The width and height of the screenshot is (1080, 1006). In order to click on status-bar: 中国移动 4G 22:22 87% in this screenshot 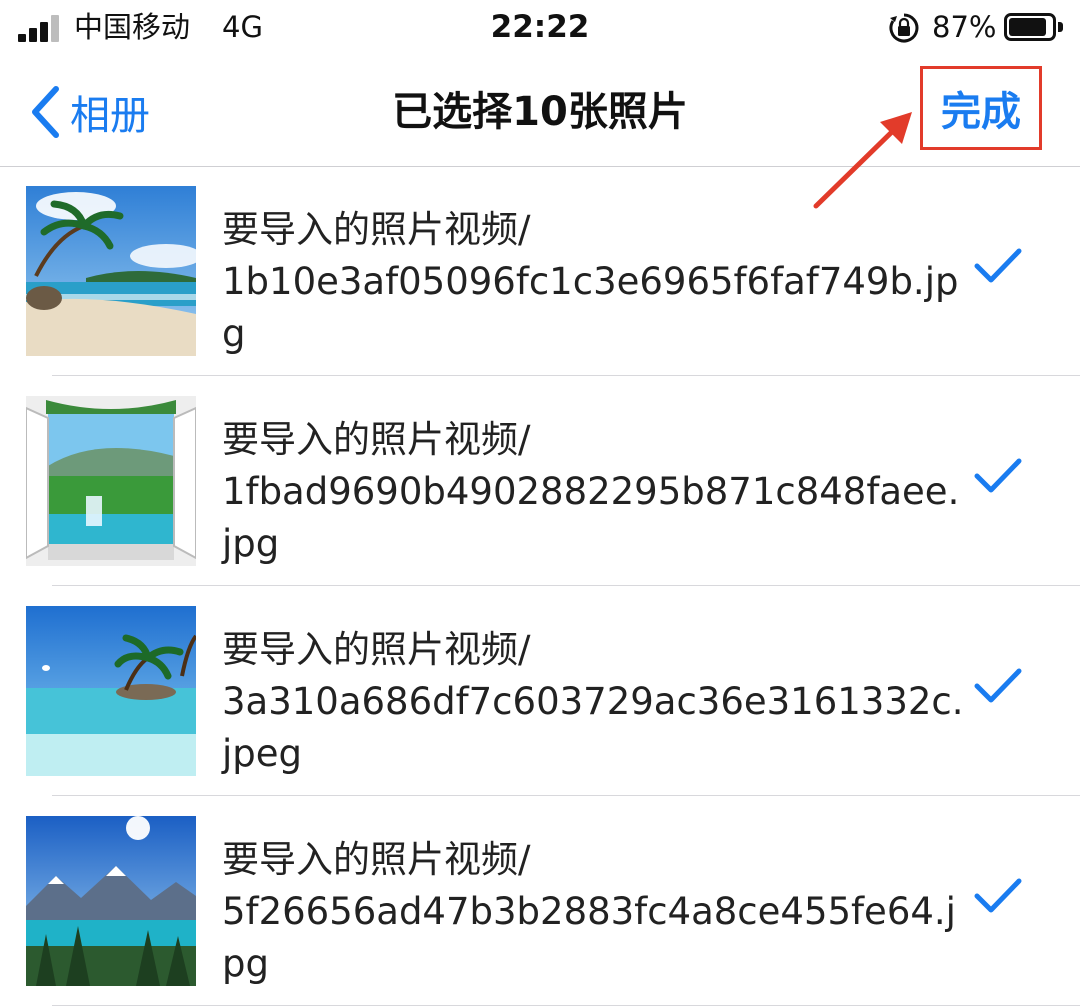, I will do `click(540, 29)`.